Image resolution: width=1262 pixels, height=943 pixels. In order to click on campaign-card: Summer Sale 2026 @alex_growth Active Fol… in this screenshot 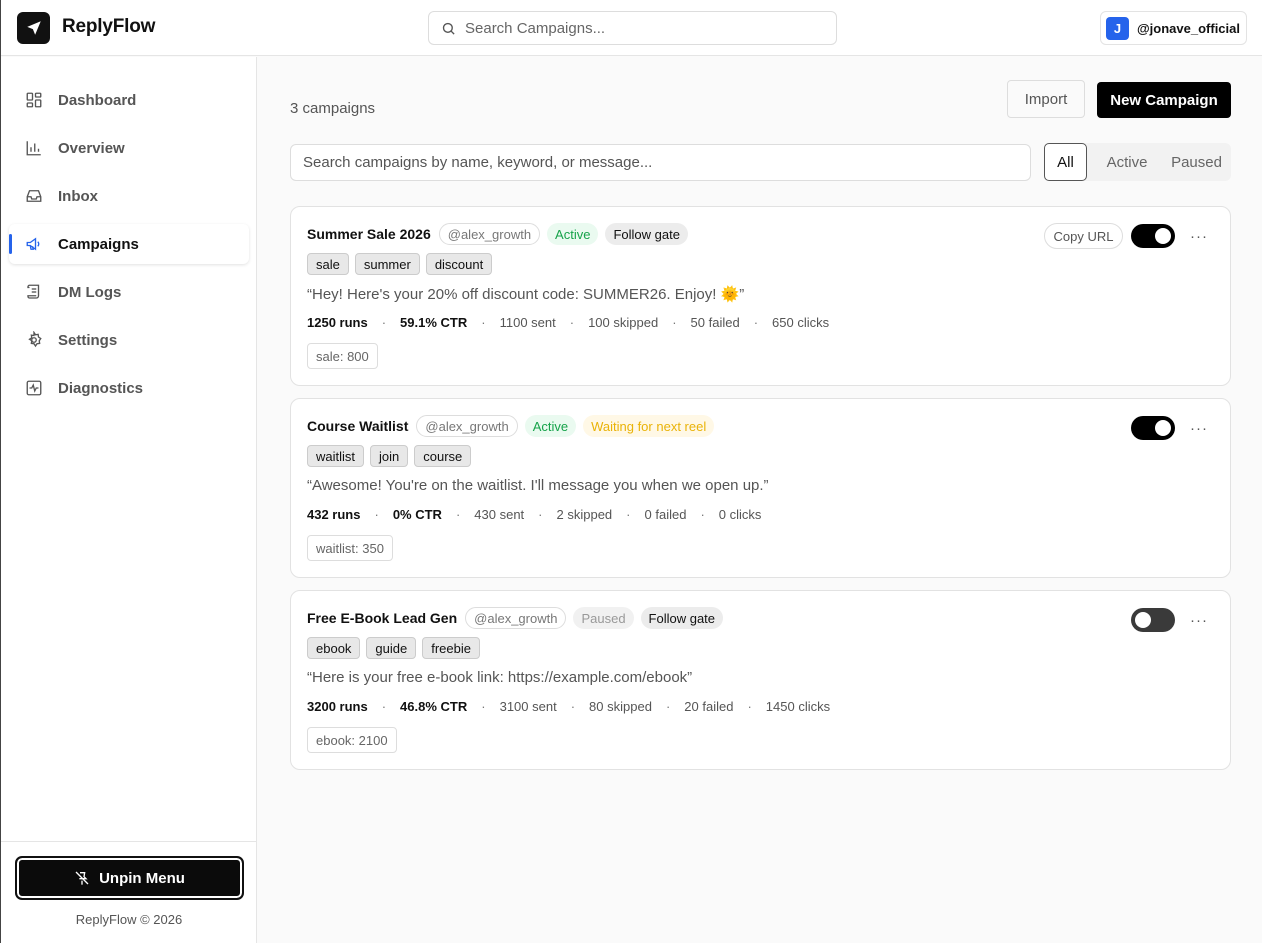, I will do `click(760, 296)`.